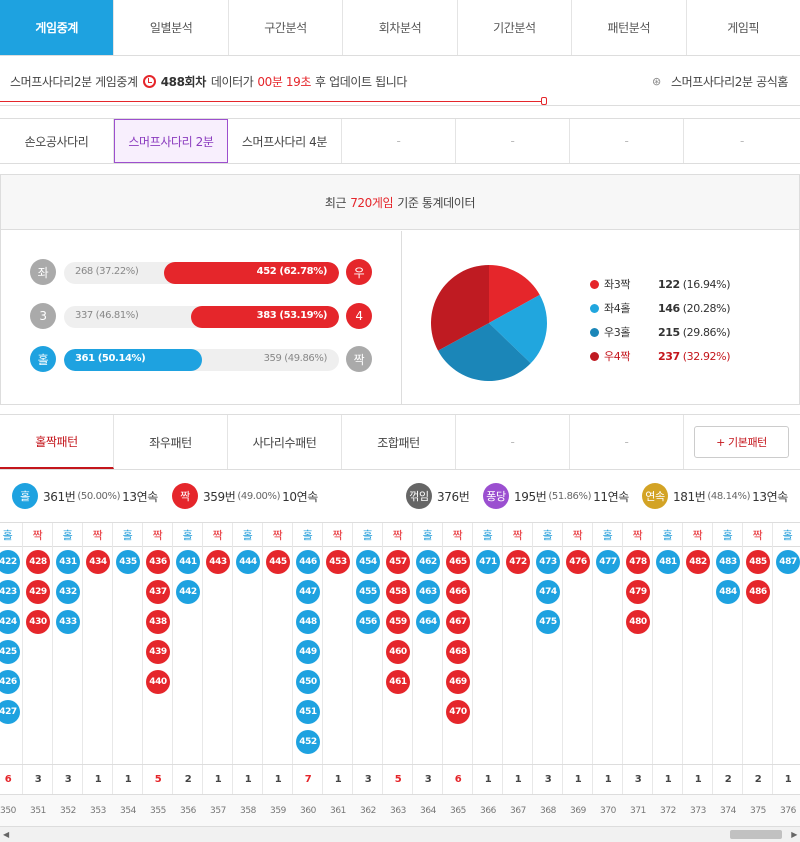  I want to click on result-ball: 459, so click(398, 622).